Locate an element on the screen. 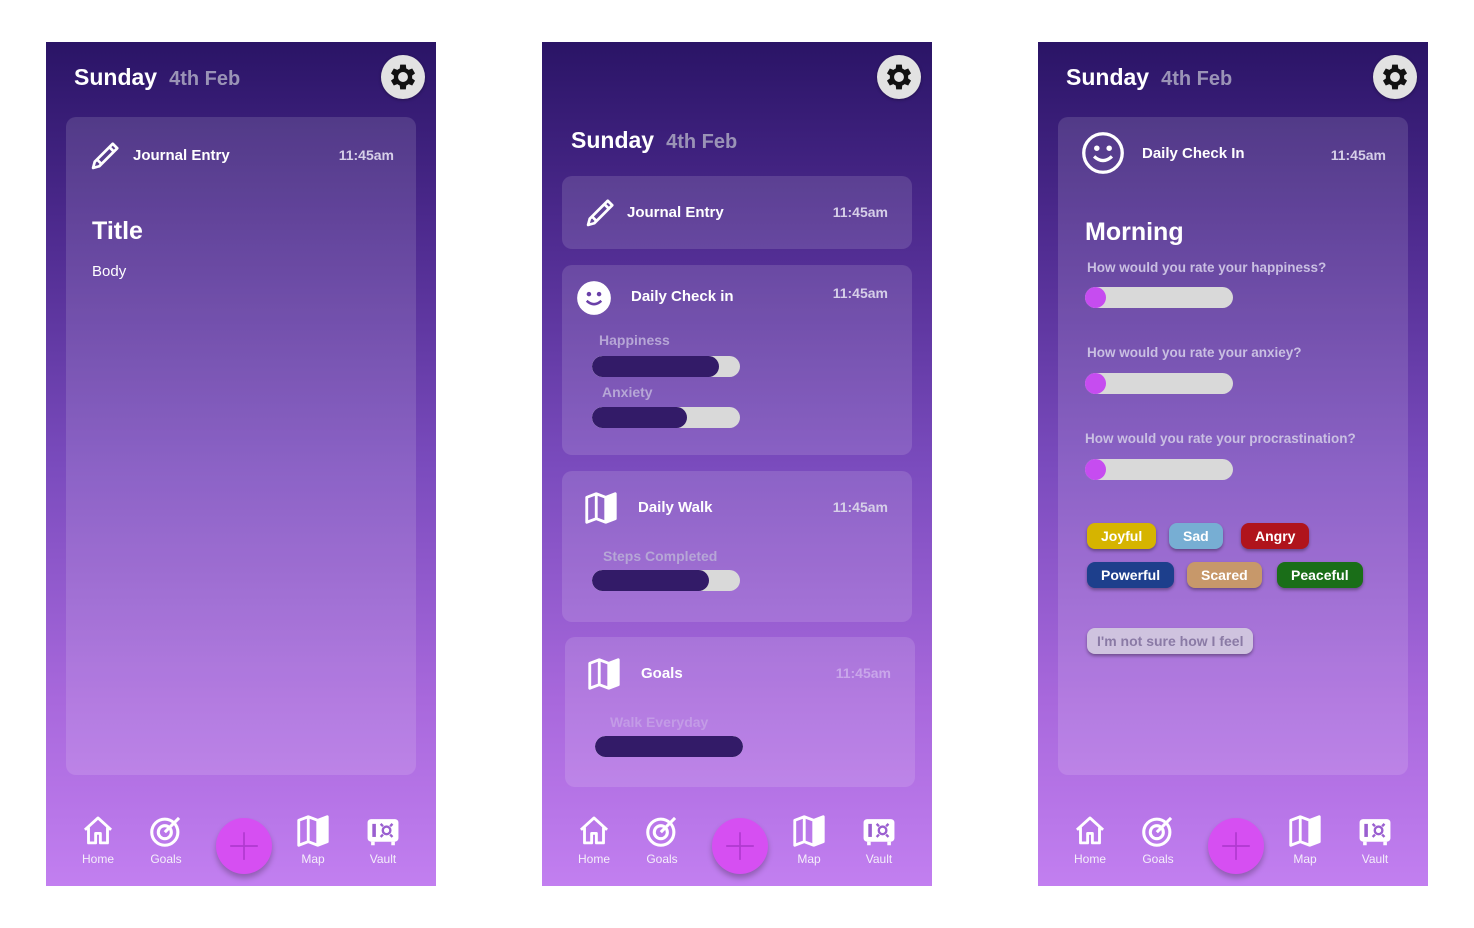 Image resolution: width=1474 pixels, height=928 pixels. entry-title: Title is located at coordinates (117, 231).